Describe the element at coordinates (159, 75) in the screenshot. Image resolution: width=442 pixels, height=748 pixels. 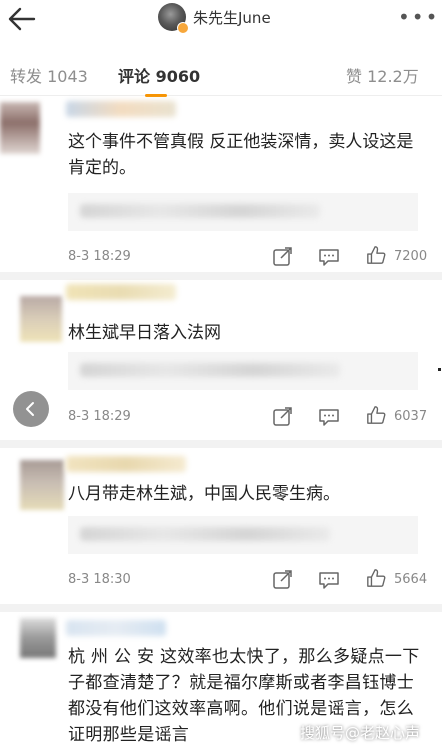
I see `tab-comments: 评论 9060` at that location.